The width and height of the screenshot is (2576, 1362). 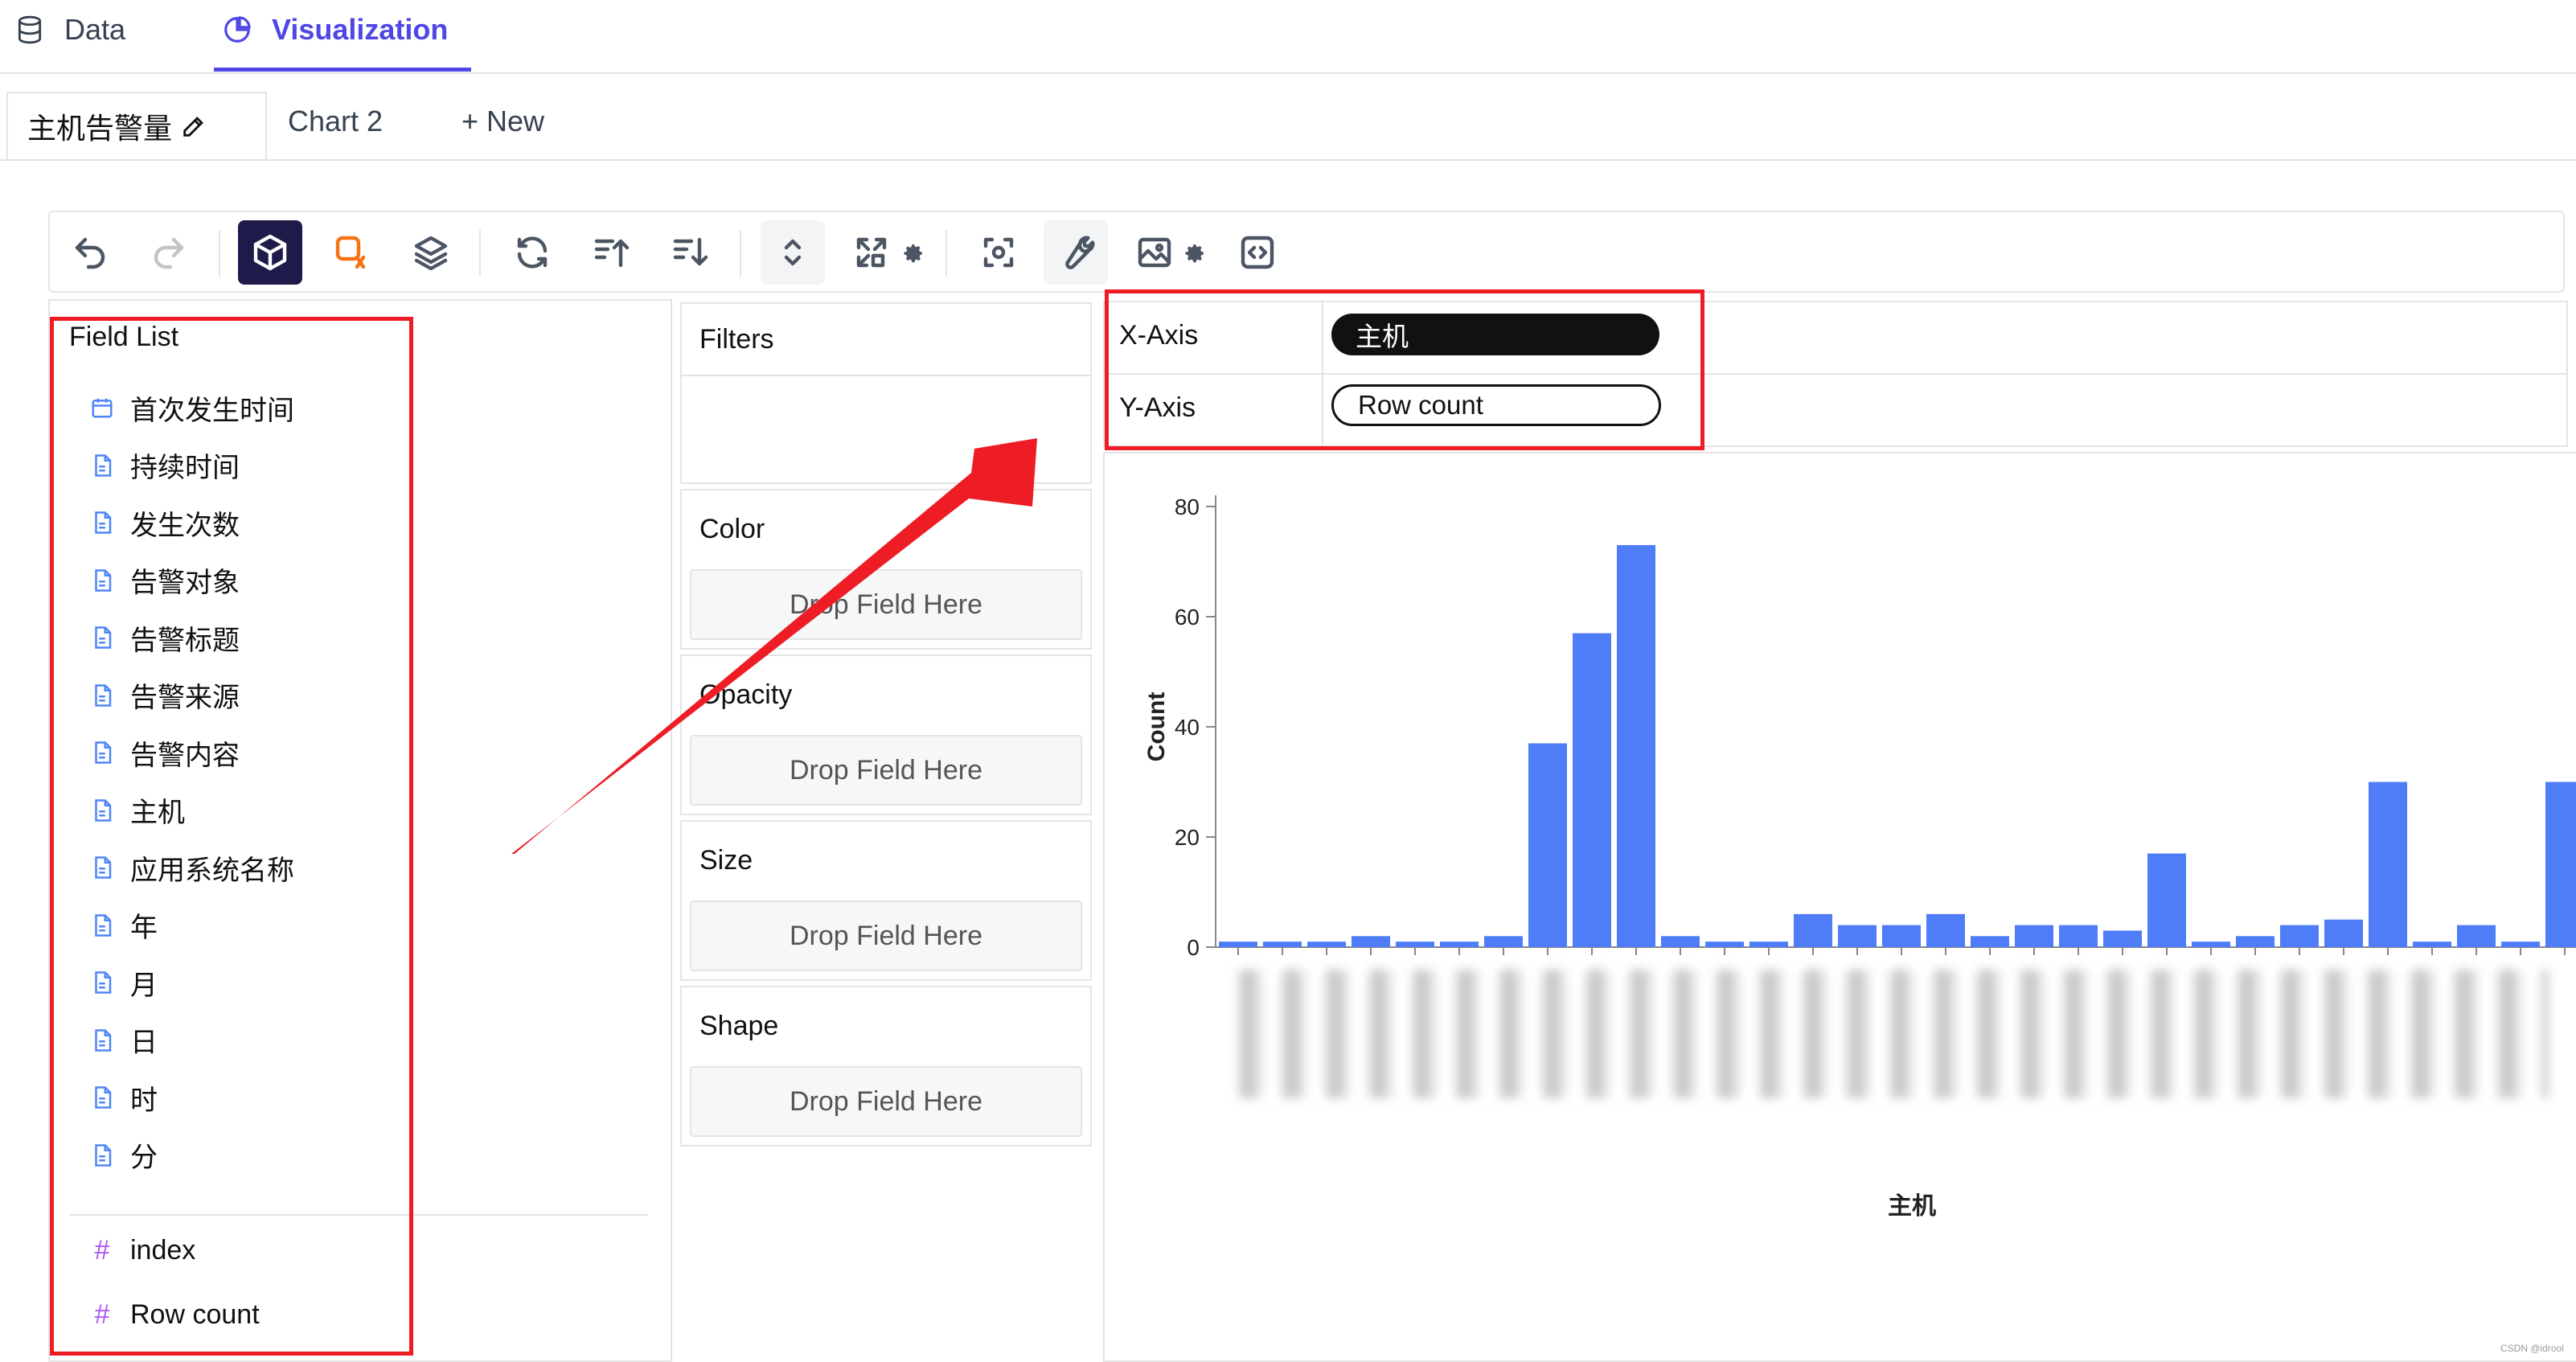 I want to click on filters-drop-area, so click(x=886, y=429).